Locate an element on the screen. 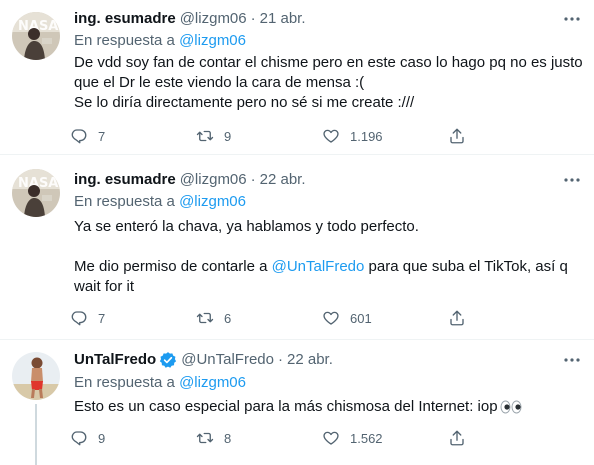 This screenshot has width=594, height=465. retweet-button: 9 is located at coordinates (253, 136).